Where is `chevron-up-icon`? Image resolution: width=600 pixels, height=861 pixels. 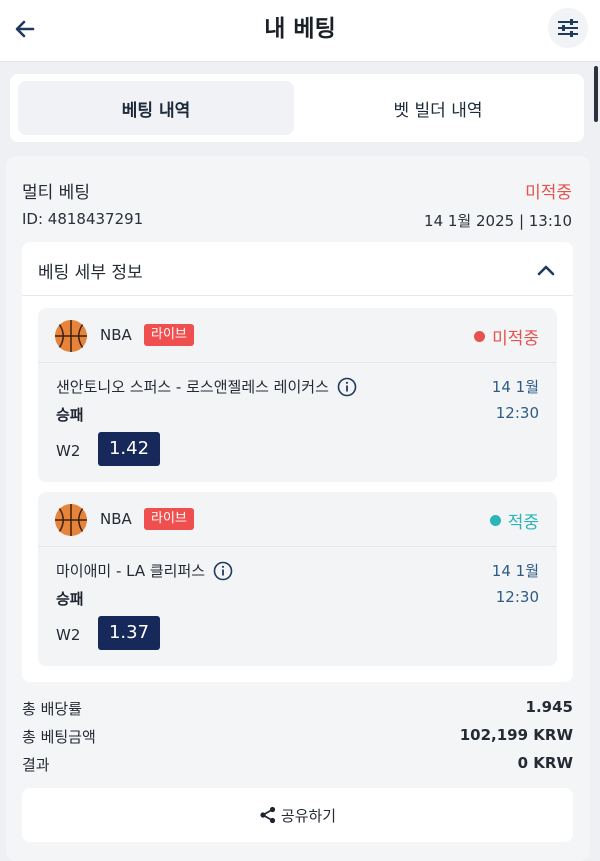
chevron-up-icon is located at coordinates (546, 270).